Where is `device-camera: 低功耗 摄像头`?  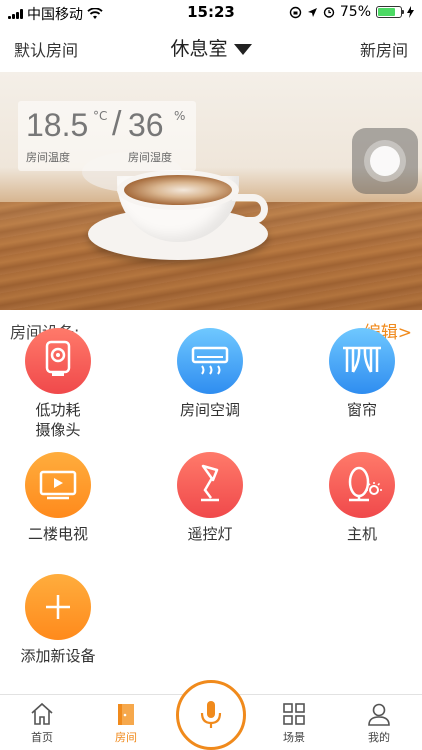
device-camera: 低功耗 摄像头 is located at coordinates (59, 384).